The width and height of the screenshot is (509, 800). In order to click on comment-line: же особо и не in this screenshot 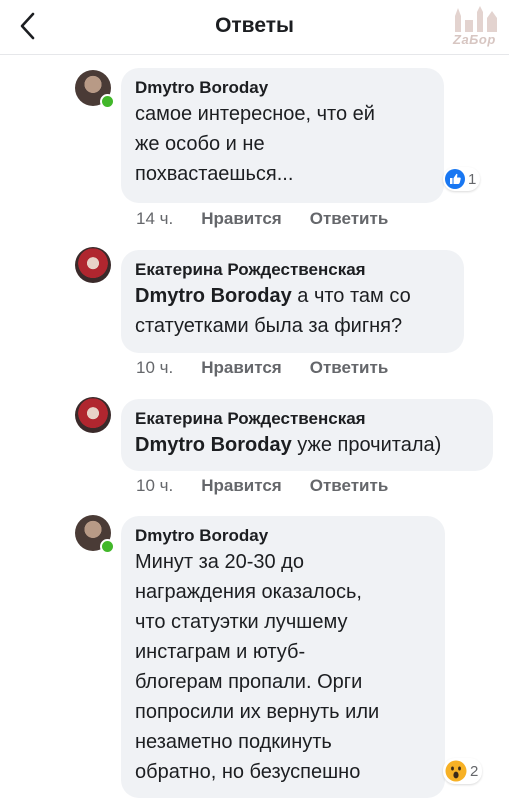, I will do `click(200, 144)`.